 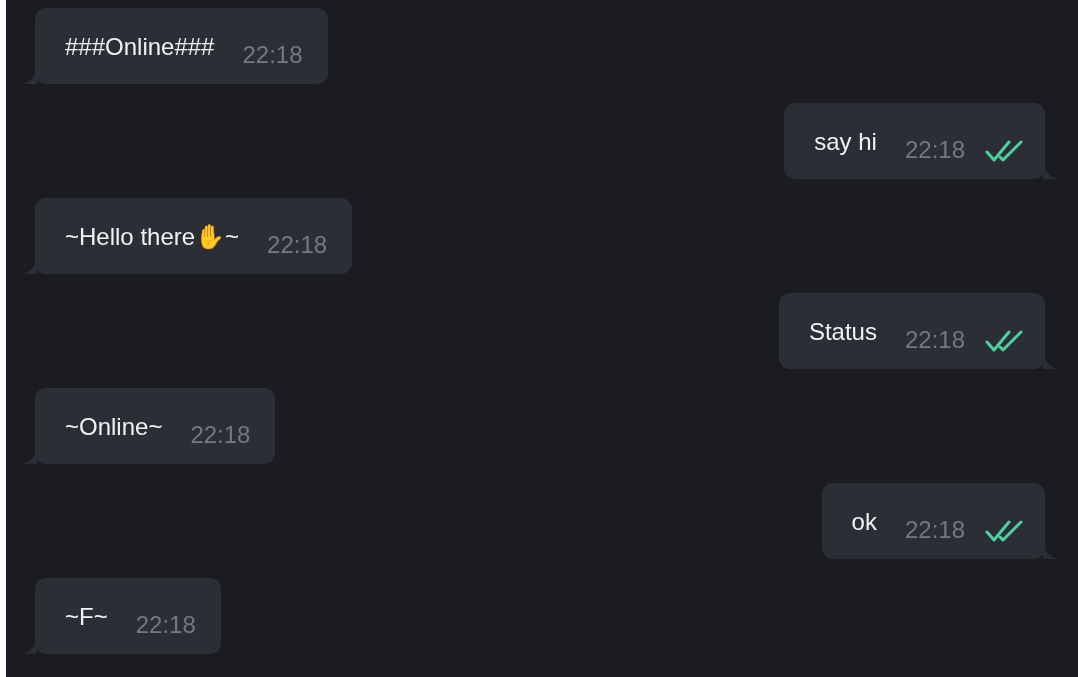 I want to click on message-text: say hi, so click(x=845, y=142).